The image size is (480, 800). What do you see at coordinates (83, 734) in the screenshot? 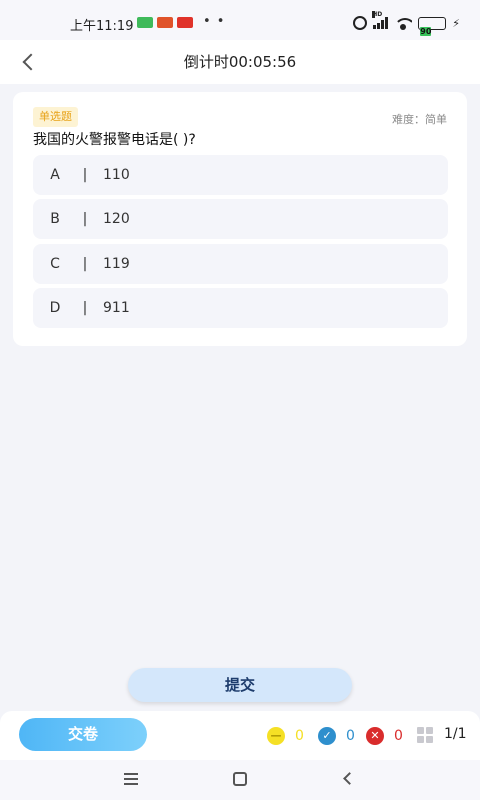
I see `hand-in-button: 交卷` at bounding box center [83, 734].